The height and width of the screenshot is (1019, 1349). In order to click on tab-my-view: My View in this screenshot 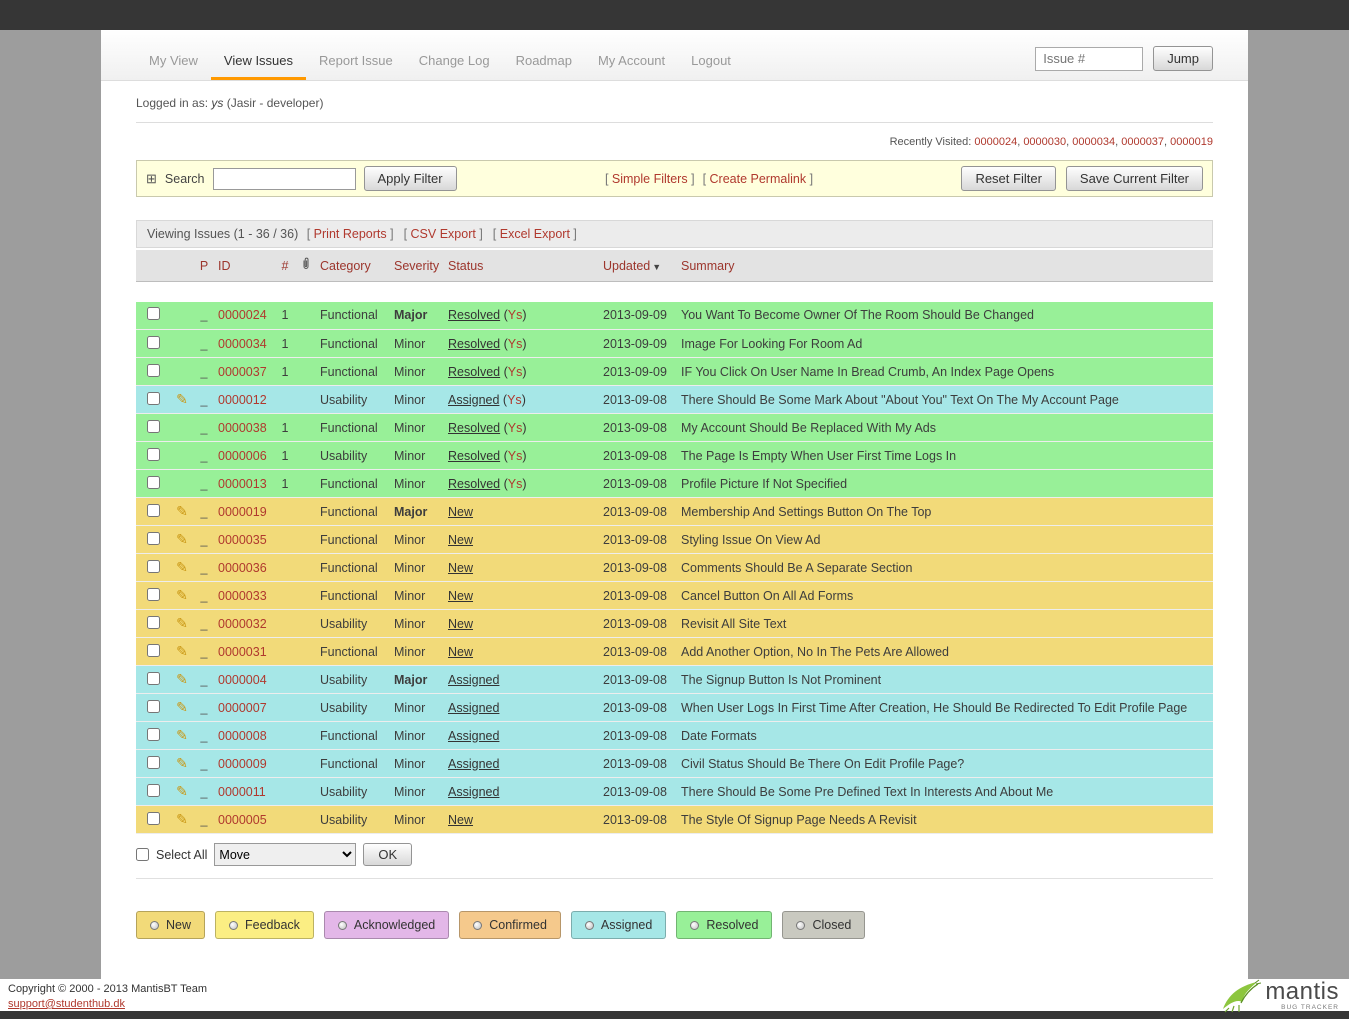, I will do `click(173, 62)`.